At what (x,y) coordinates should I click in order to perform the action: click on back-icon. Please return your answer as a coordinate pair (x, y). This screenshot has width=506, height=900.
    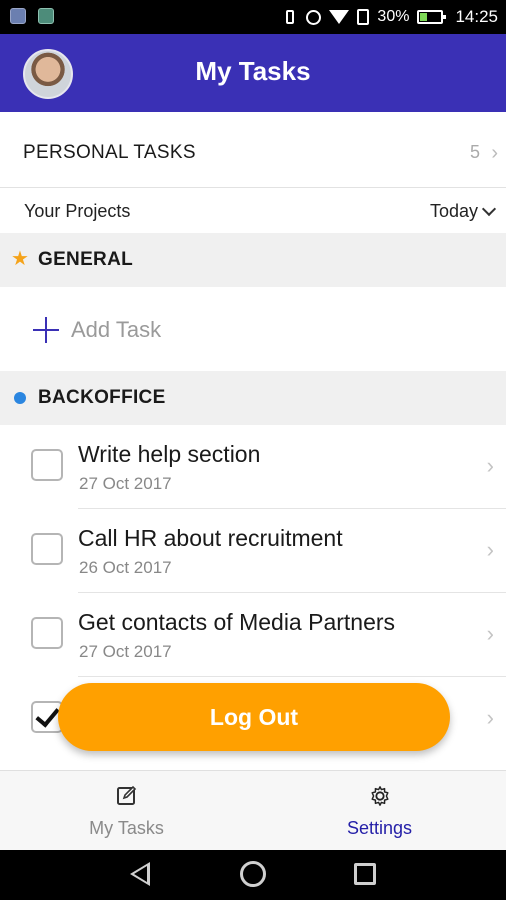
    Looking at the image, I should click on (140, 874).